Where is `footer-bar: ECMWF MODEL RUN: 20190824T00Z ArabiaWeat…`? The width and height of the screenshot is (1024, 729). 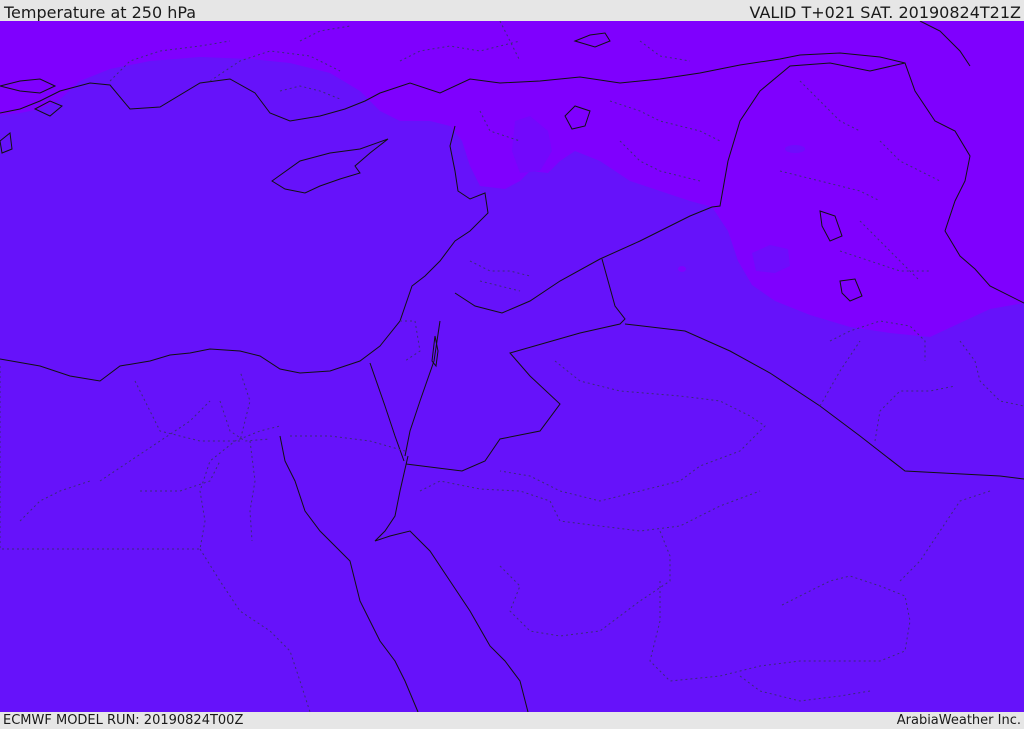 footer-bar: ECMWF MODEL RUN: 20190824T00Z ArabiaWeat… is located at coordinates (512, 720).